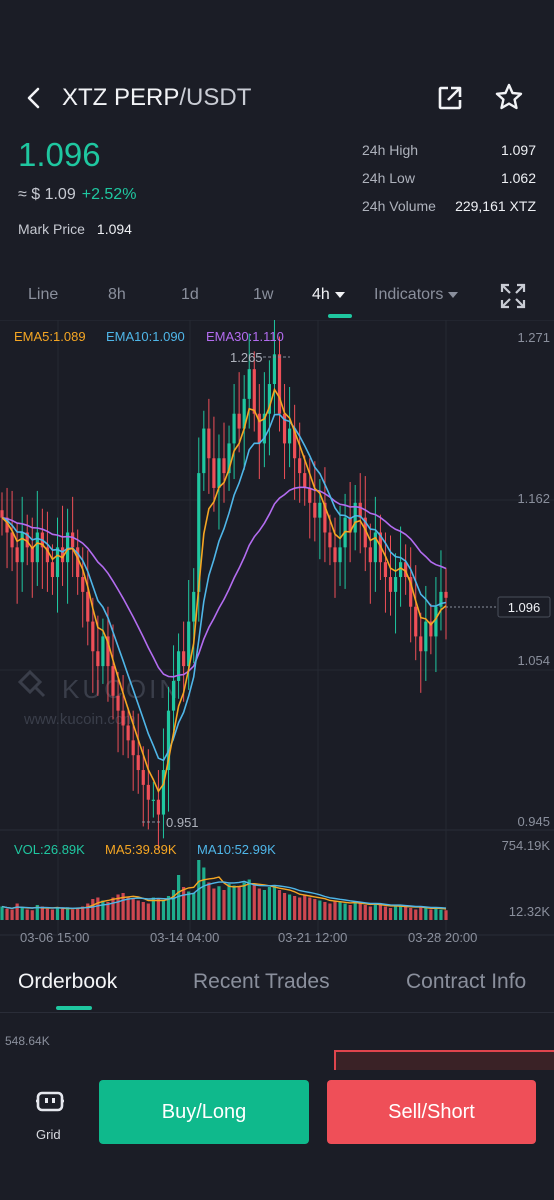 This screenshot has width=554, height=1200. Describe the element at coordinates (533, 337) in the screenshot. I see `y-tick-label: 1.271` at that location.